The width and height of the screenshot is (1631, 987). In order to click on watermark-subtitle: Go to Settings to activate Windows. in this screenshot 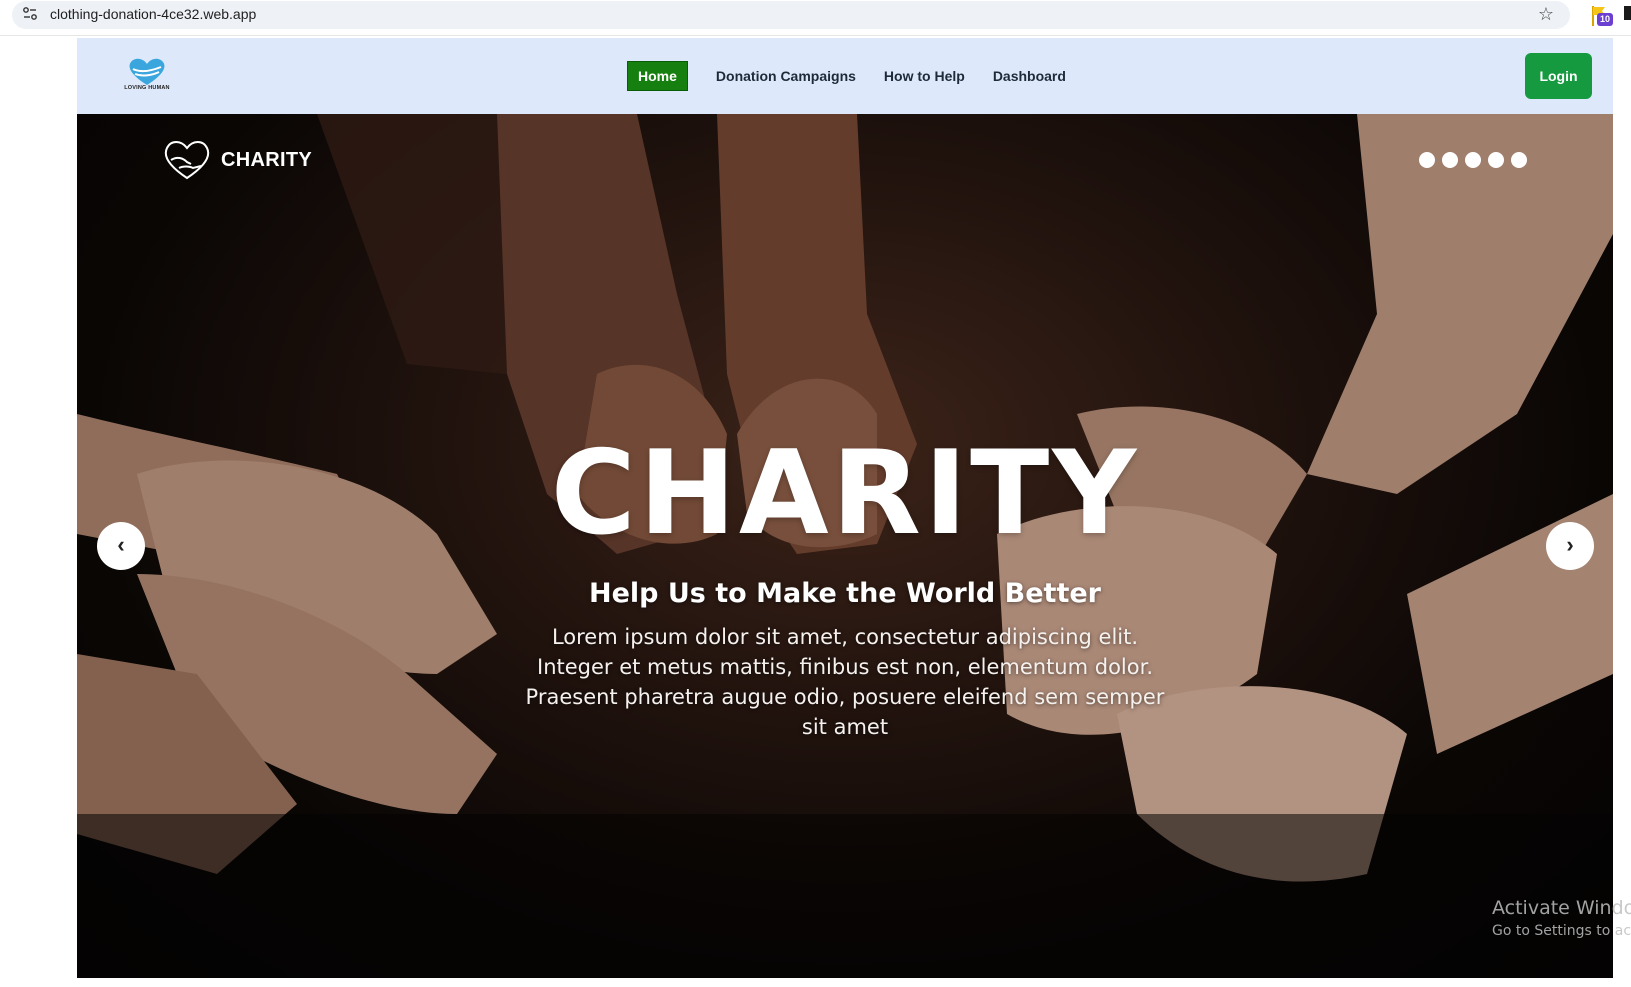, I will do `click(1561, 931)`.